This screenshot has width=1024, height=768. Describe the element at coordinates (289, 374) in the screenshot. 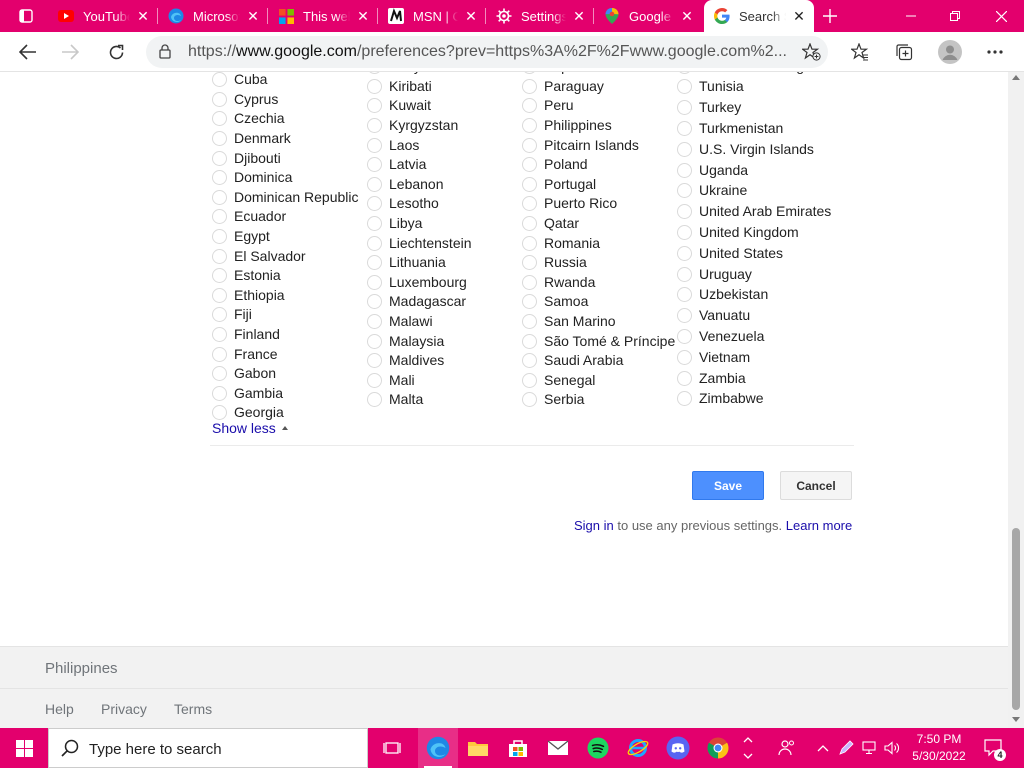

I see `region-option: Gabon` at that location.